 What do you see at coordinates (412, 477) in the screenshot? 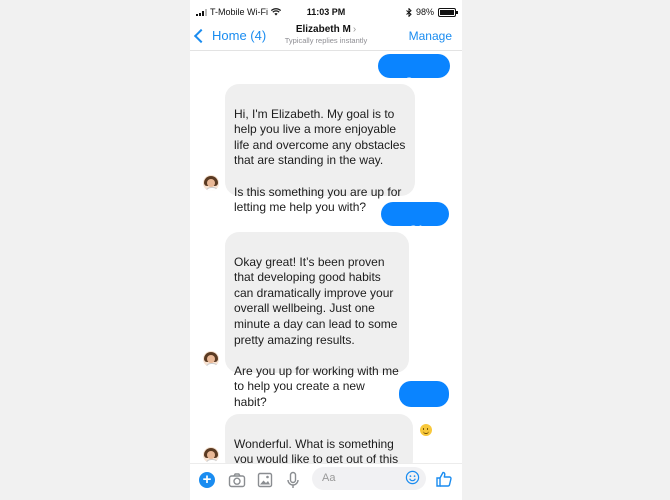
I see `emoji-icon` at bounding box center [412, 477].